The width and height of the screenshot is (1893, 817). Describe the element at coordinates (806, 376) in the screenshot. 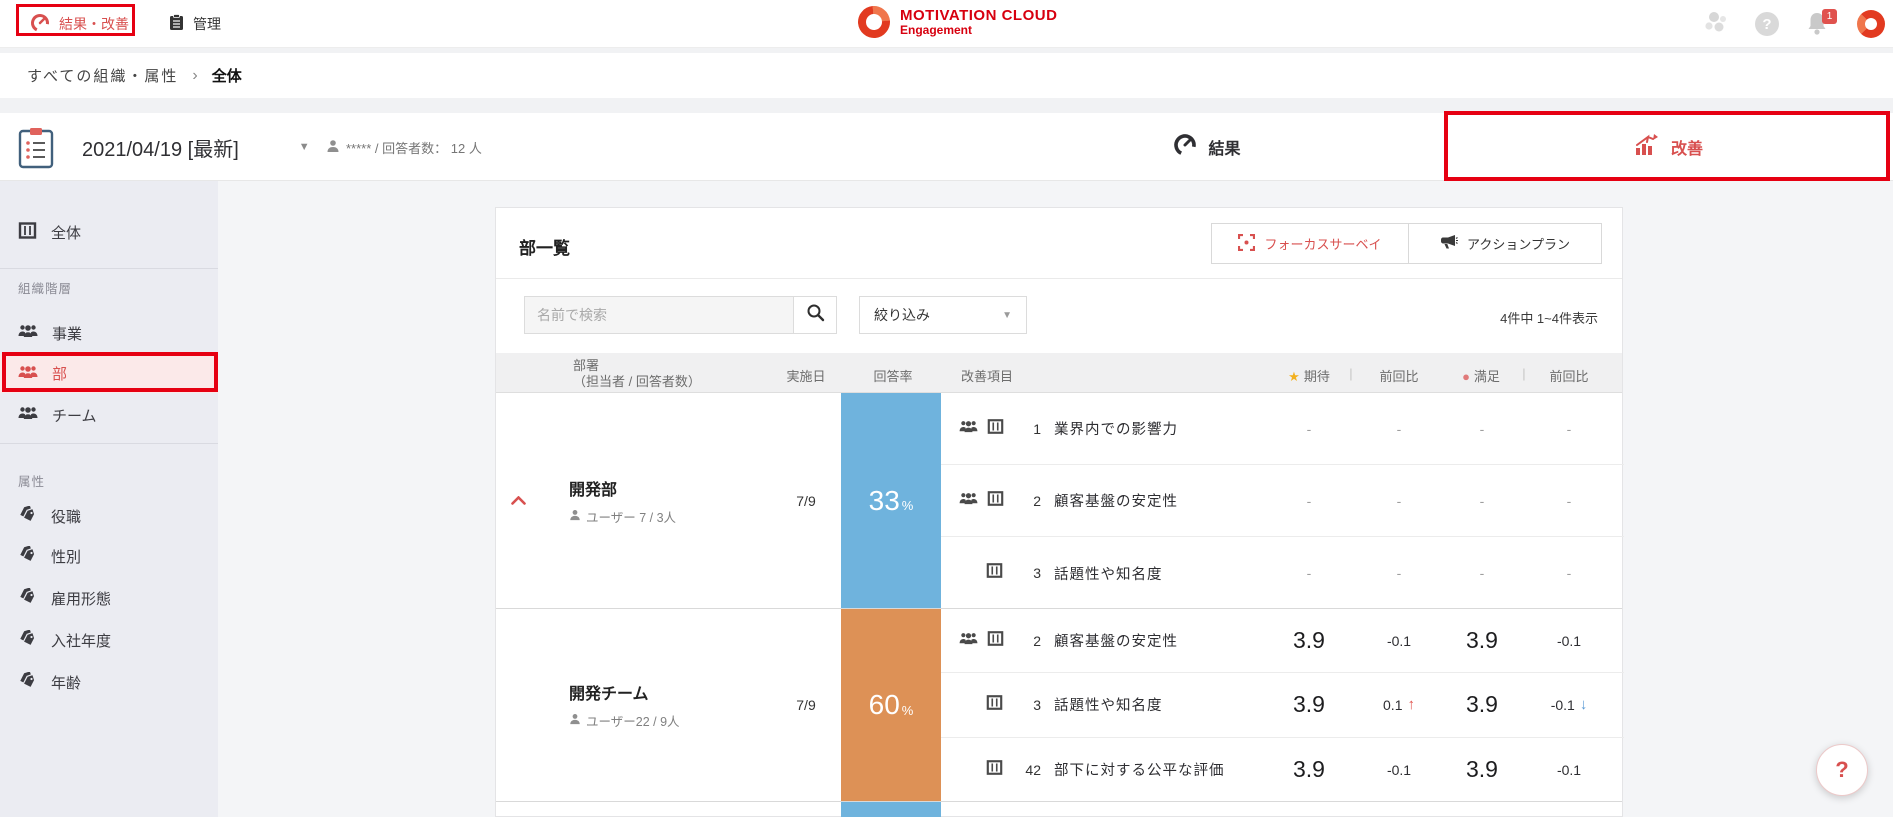

I see `column-header-date: 実施日` at that location.